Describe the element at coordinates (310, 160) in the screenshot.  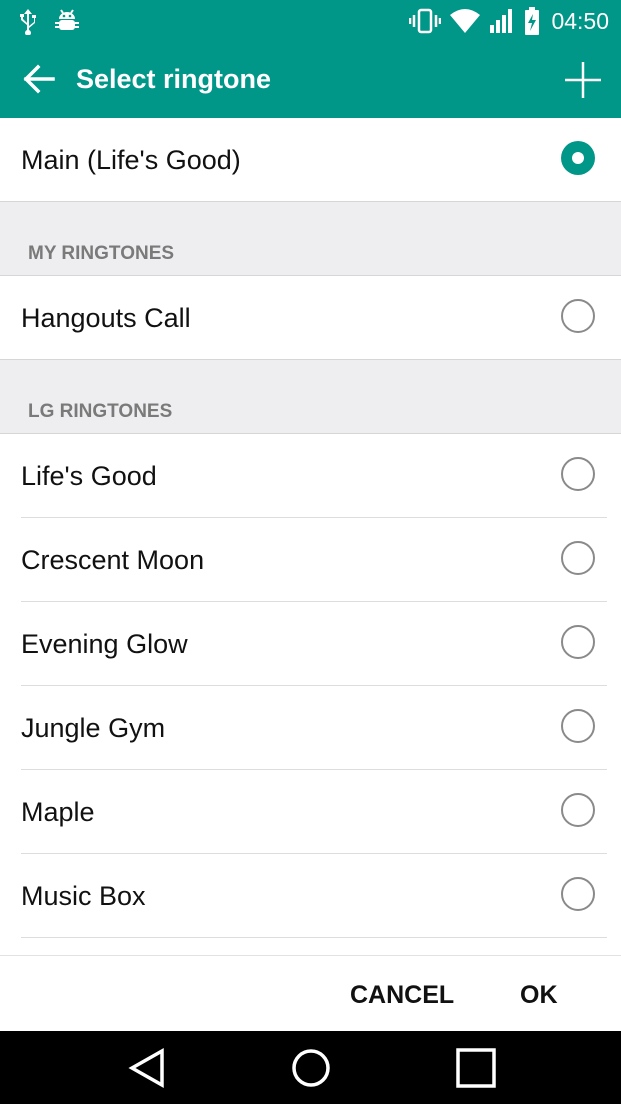
I see `ringtone-item-main: Main (Life's Good)` at that location.